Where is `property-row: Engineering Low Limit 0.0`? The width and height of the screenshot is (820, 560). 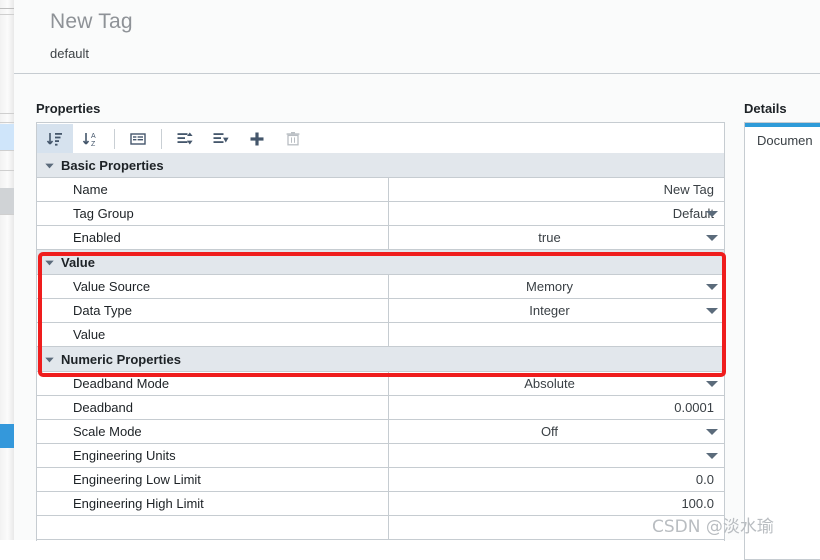 property-row: Engineering Low Limit 0.0 is located at coordinates (380, 480).